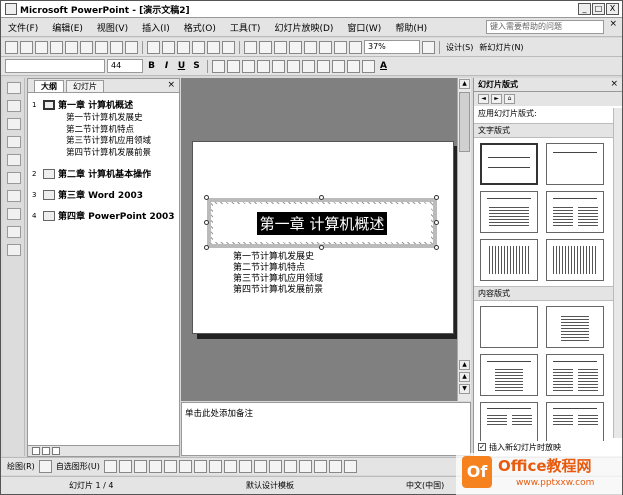  I want to click on font-color-icon, so click(290, 466).